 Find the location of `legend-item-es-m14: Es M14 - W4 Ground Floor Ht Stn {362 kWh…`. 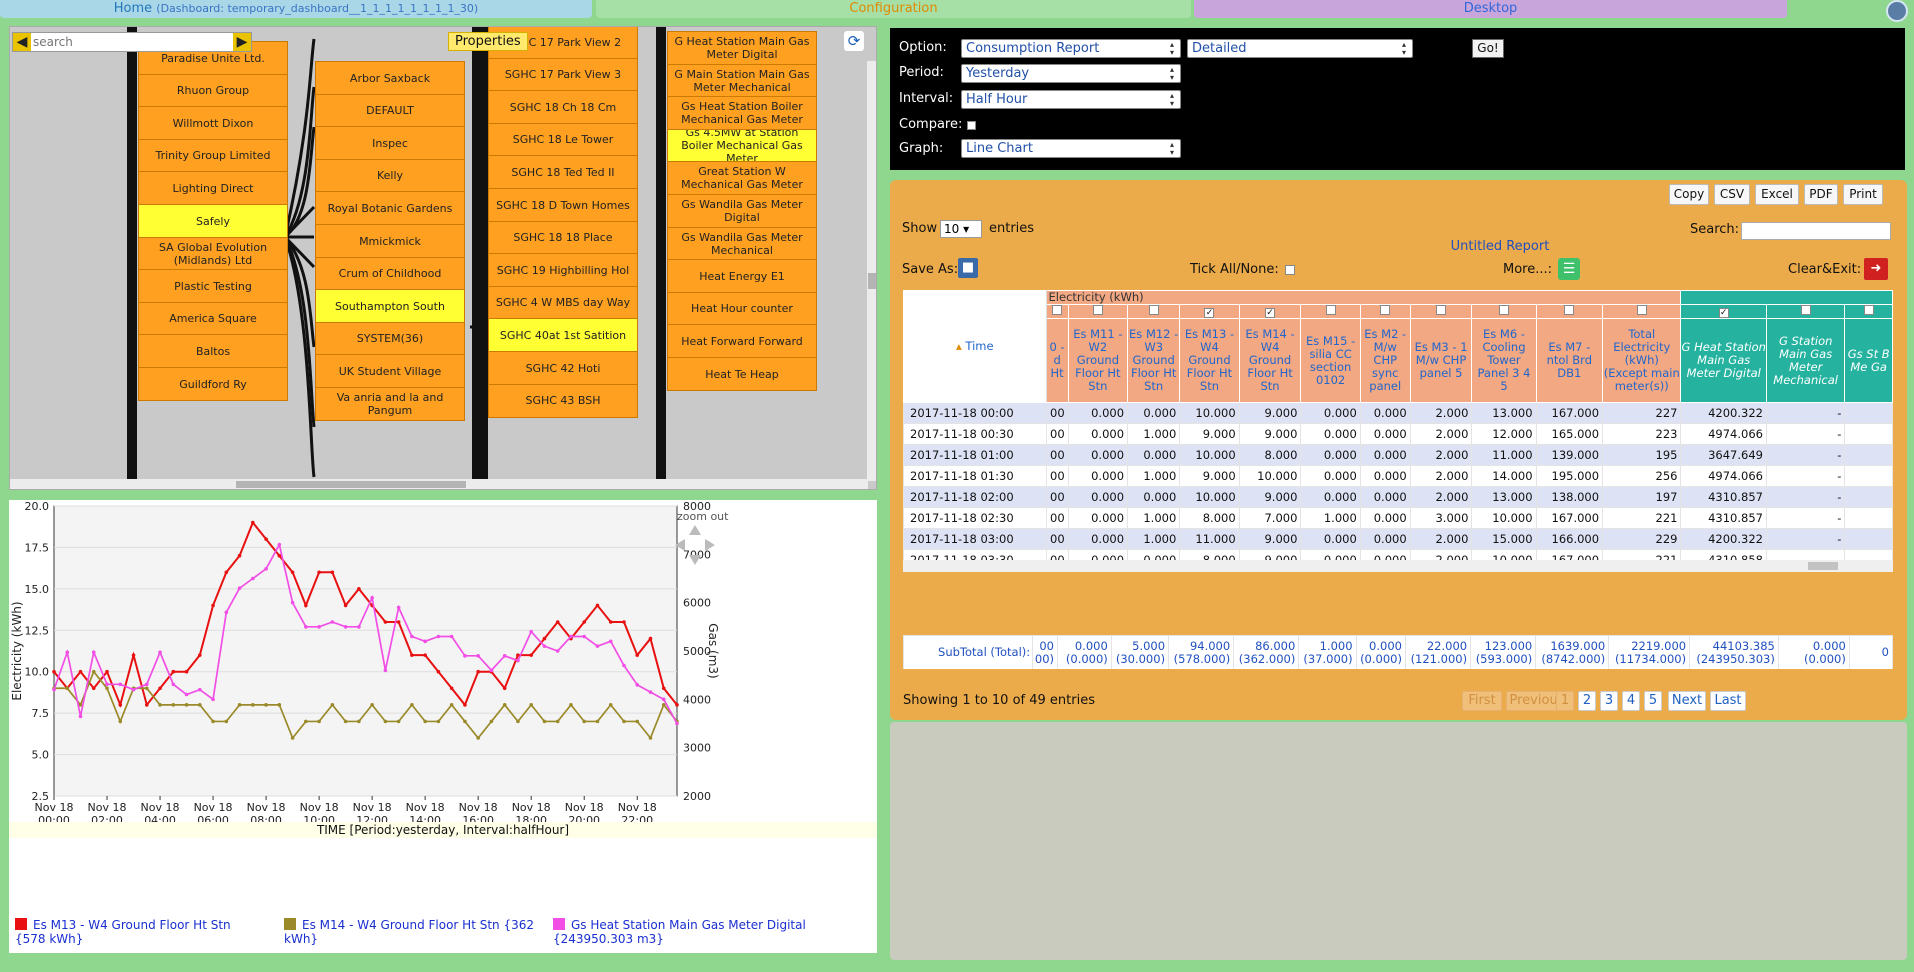

legend-item-es-m14: Es M14 - W4 Ground Floor Ht Stn {362 kWh… is located at coordinates (414, 932).